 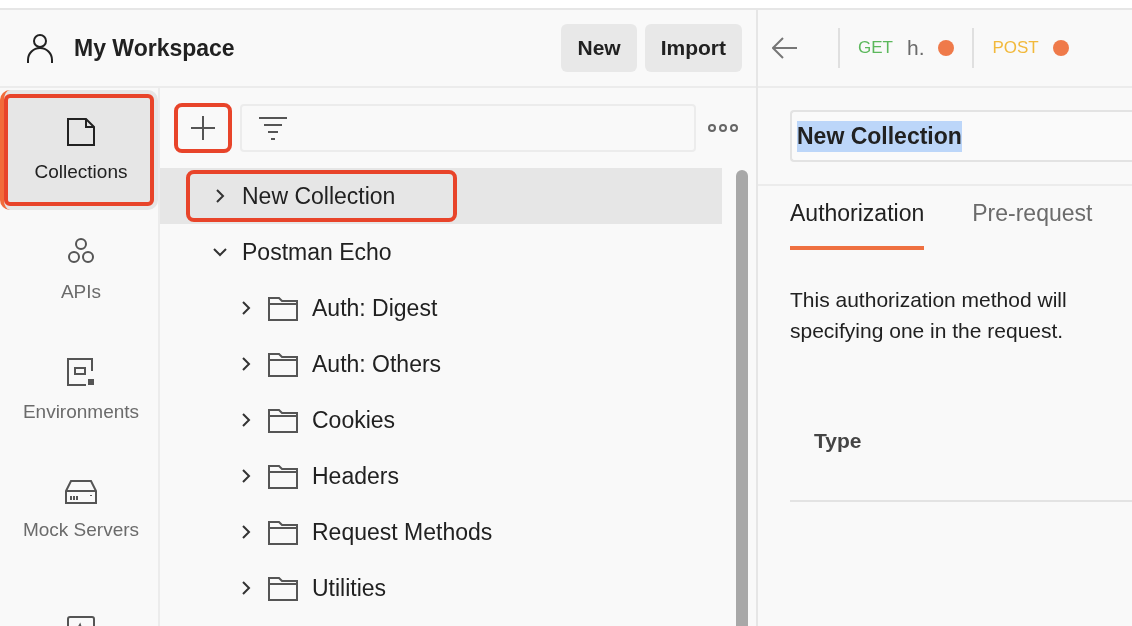 I want to click on filter-icon, so click(x=273, y=128).